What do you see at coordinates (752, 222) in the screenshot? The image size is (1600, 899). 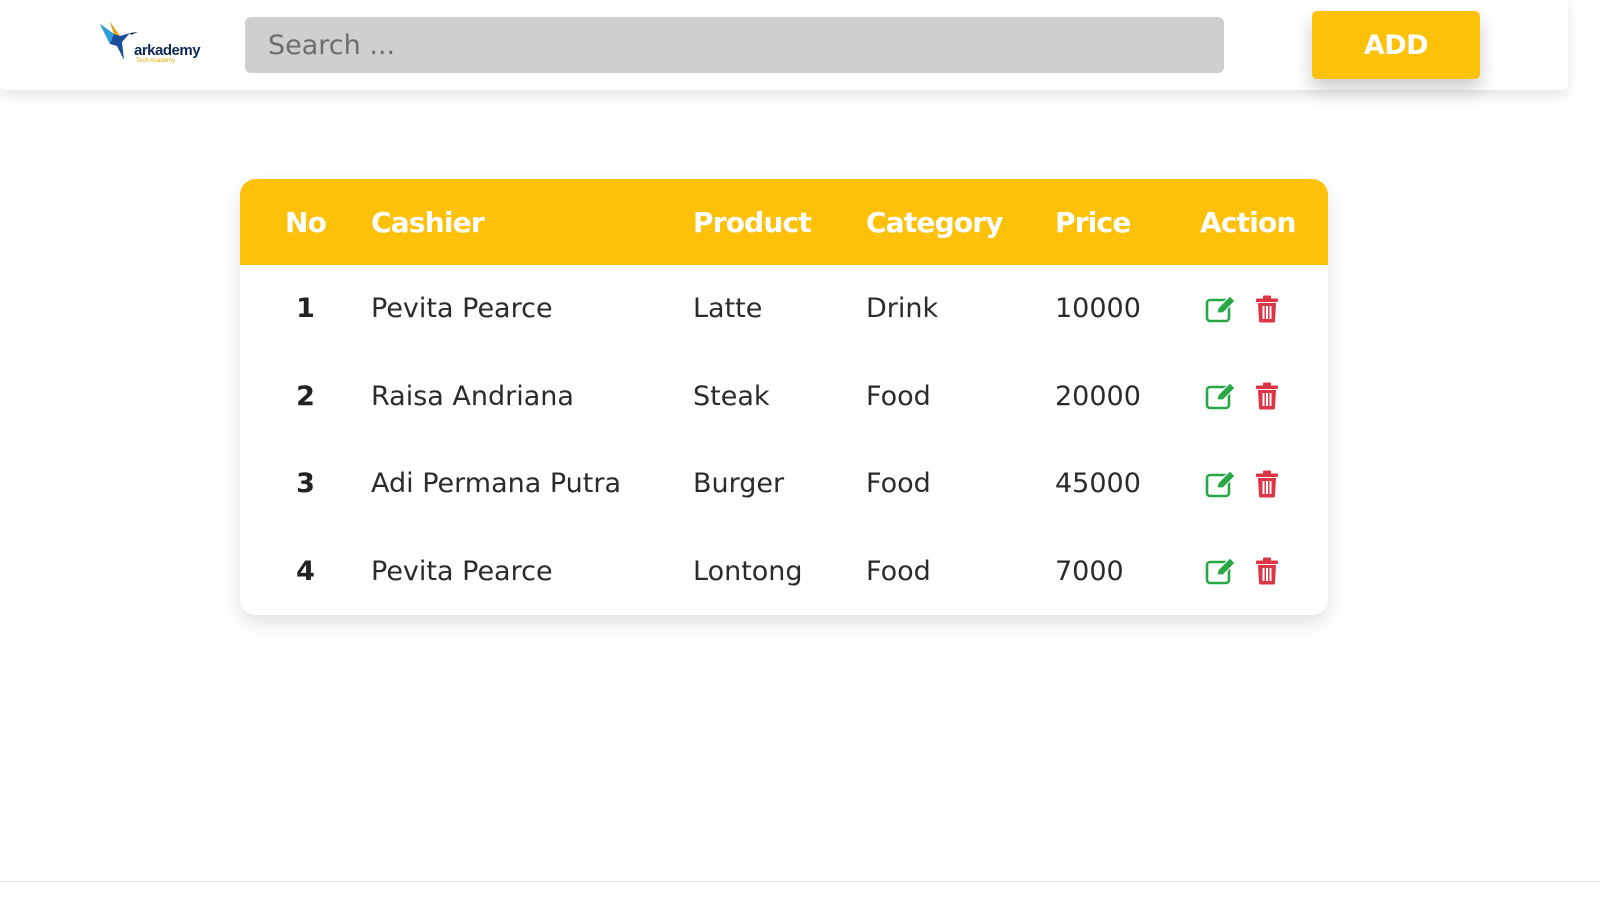 I see `column-header-product: Product` at bounding box center [752, 222].